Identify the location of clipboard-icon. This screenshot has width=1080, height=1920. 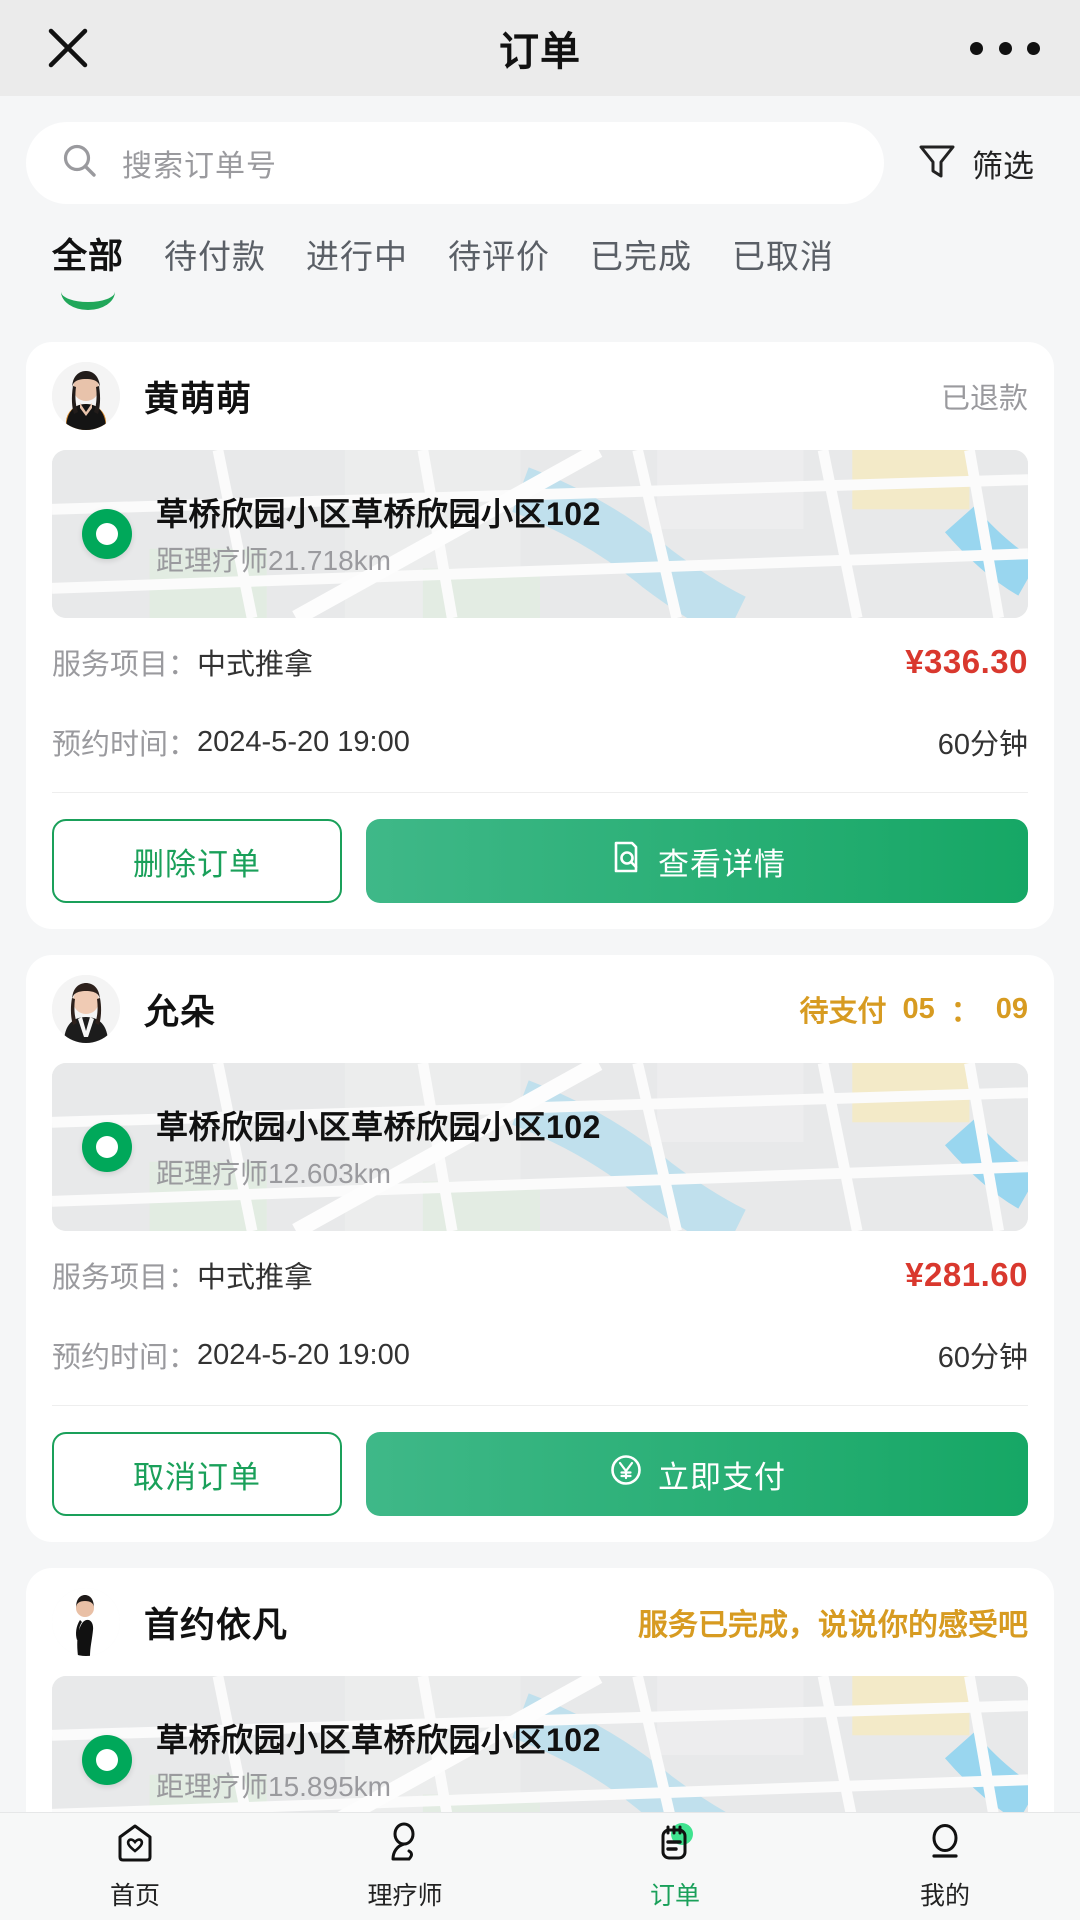
(675, 1845).